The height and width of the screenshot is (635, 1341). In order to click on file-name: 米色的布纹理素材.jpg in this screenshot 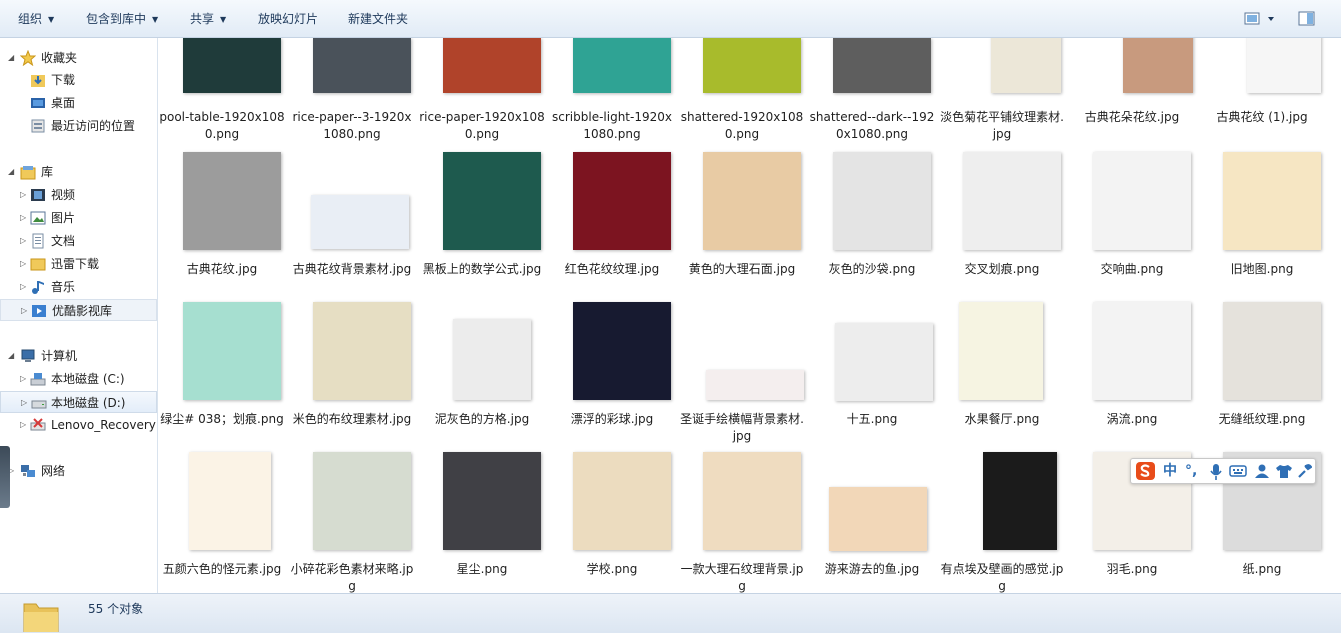, I will do `click(352, 419)`.